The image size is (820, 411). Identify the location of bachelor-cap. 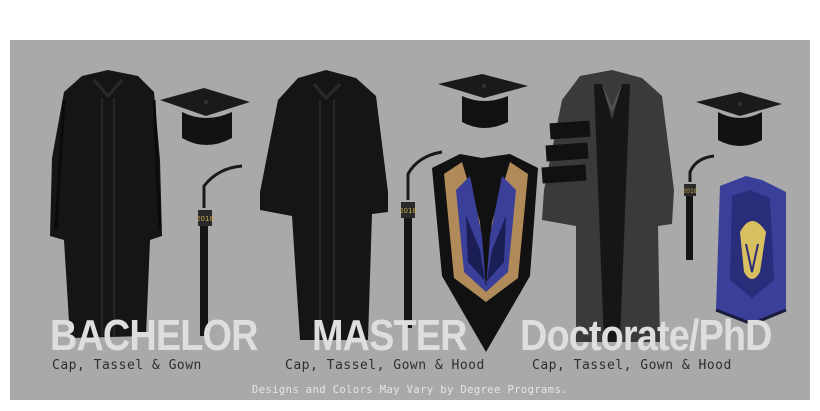
(205, 116).